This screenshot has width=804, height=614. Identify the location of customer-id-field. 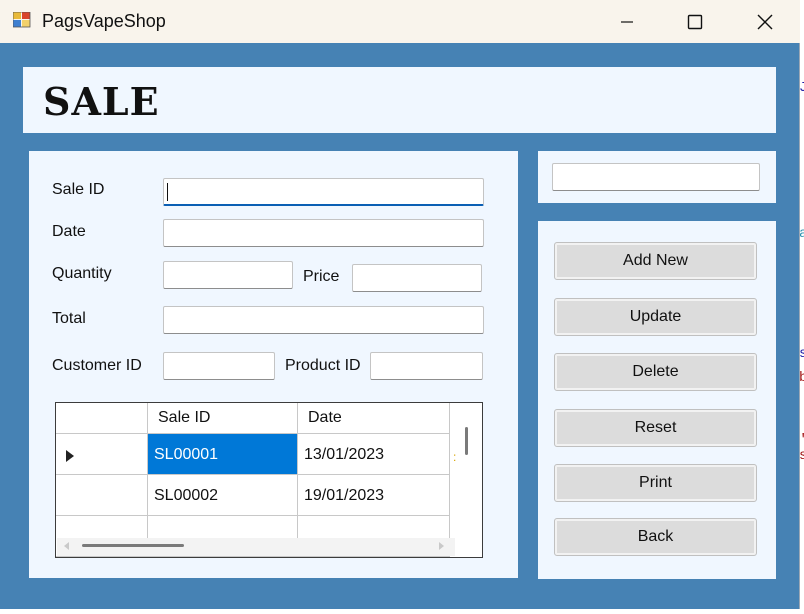
(219, 366).